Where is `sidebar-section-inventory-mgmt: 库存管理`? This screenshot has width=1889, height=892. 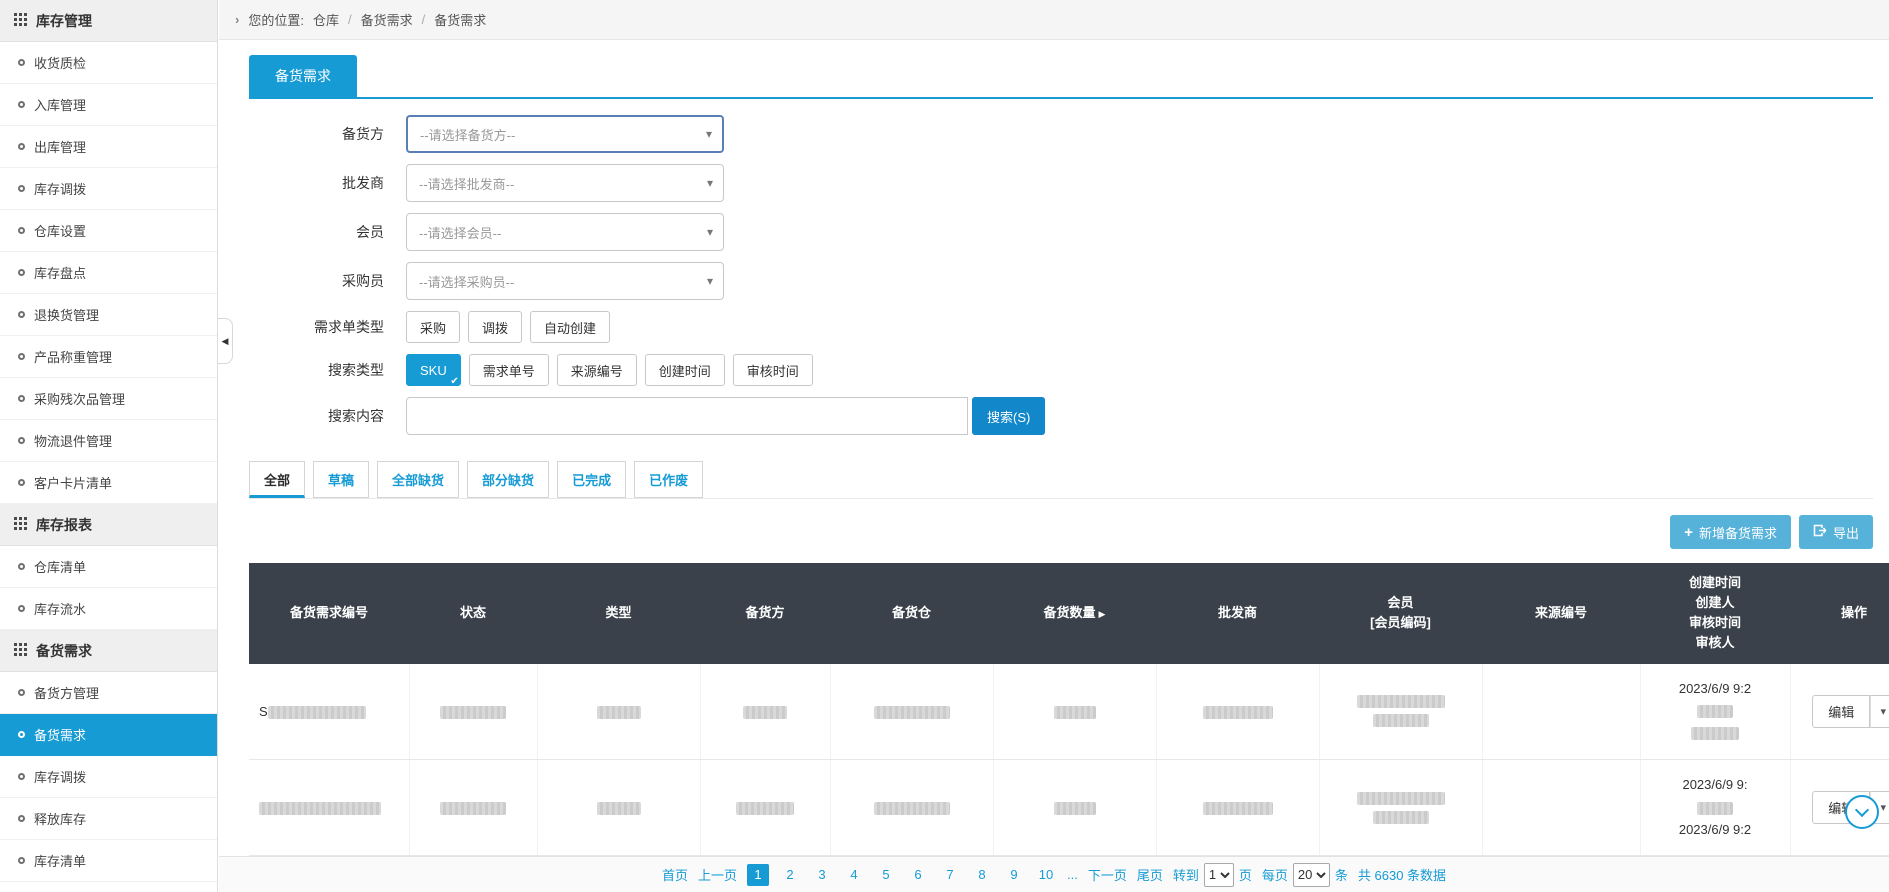 sidebar-section-inventory-mgmt: 库存管理 is located at coordinates (108, 21).